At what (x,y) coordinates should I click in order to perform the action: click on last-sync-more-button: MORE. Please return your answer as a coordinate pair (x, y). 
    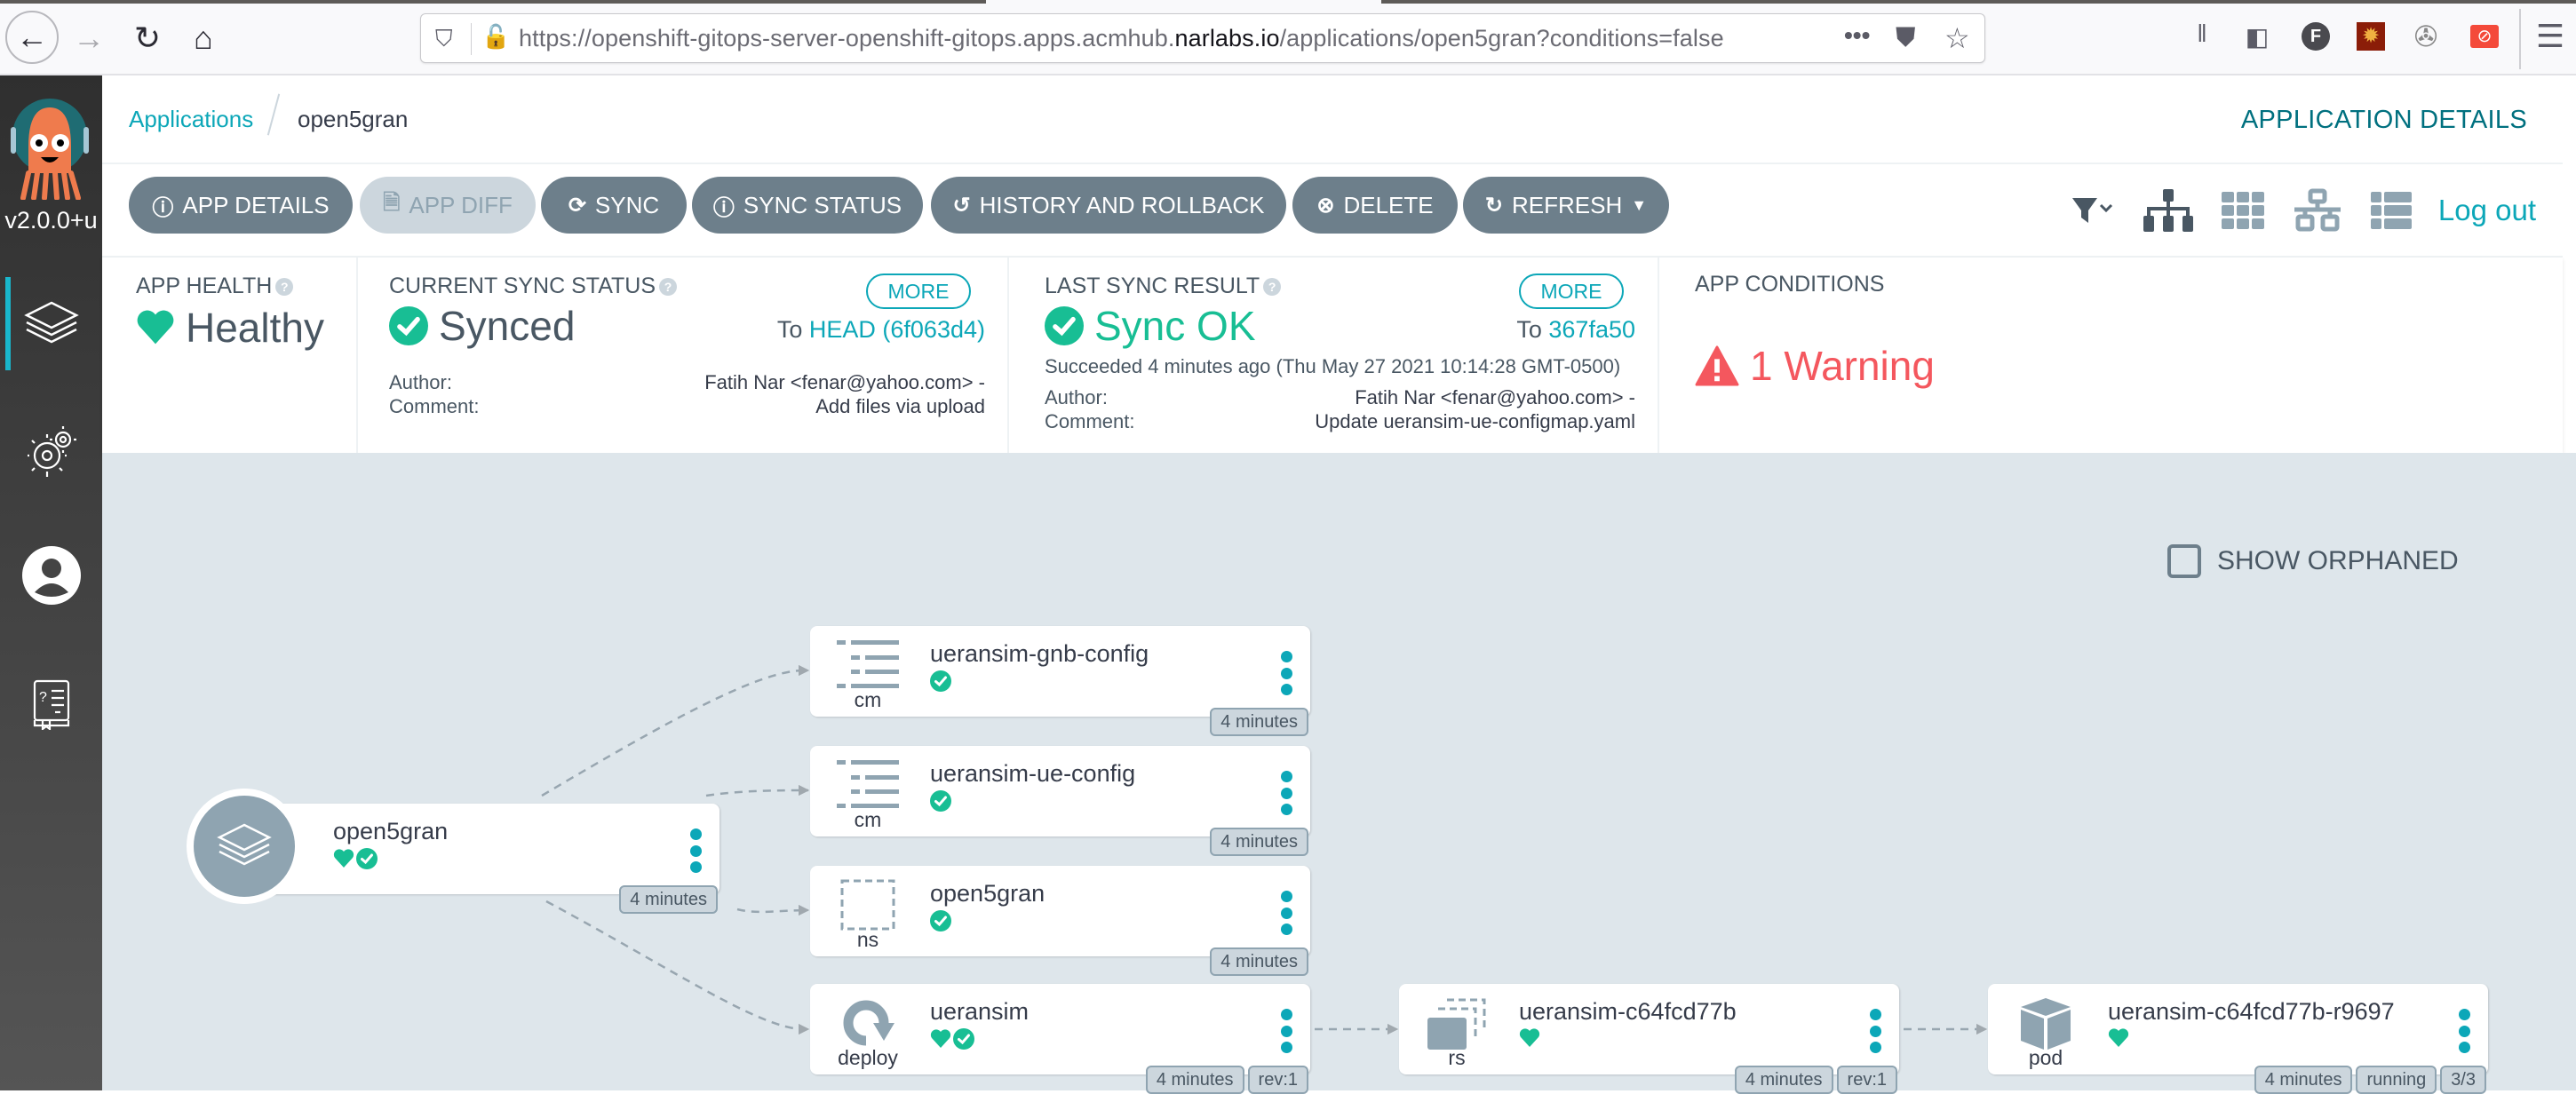
    Looking at the image, I should click on (1571, 291).